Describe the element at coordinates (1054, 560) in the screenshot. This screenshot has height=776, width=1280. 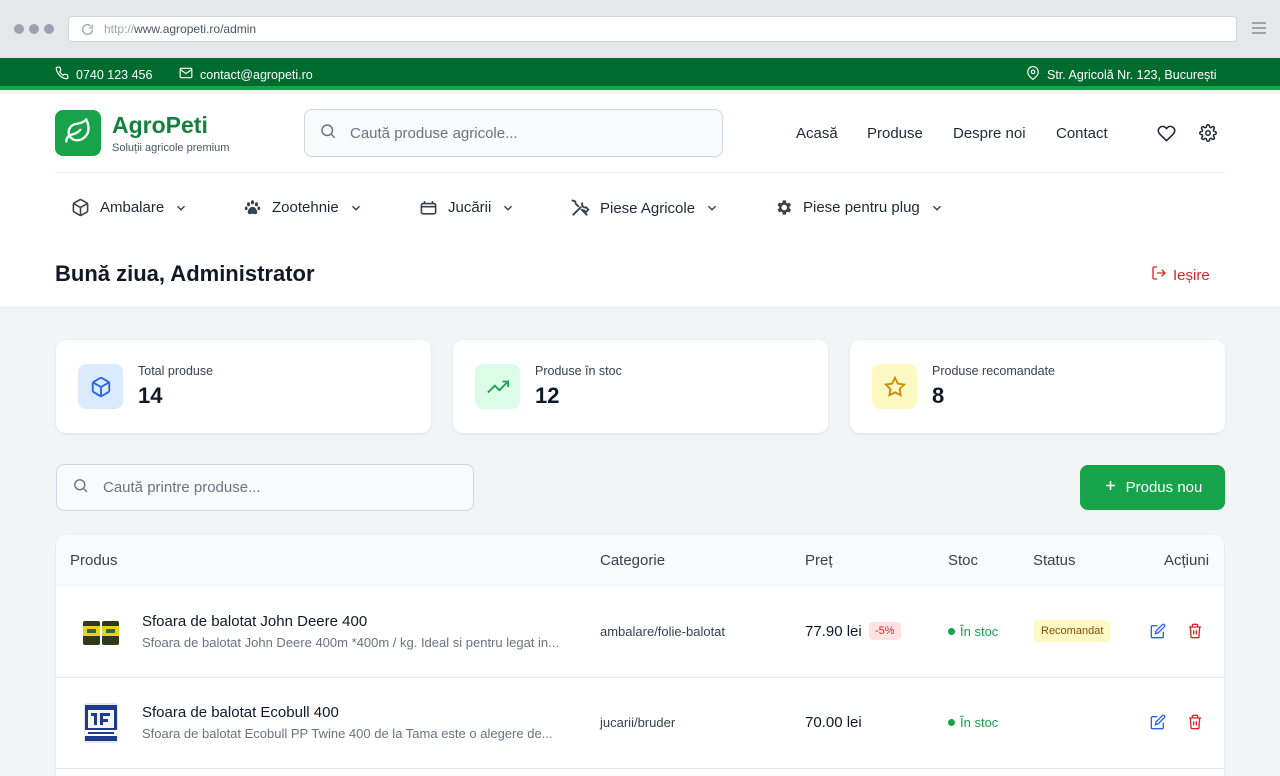
I see `col-status: Status` at that location.